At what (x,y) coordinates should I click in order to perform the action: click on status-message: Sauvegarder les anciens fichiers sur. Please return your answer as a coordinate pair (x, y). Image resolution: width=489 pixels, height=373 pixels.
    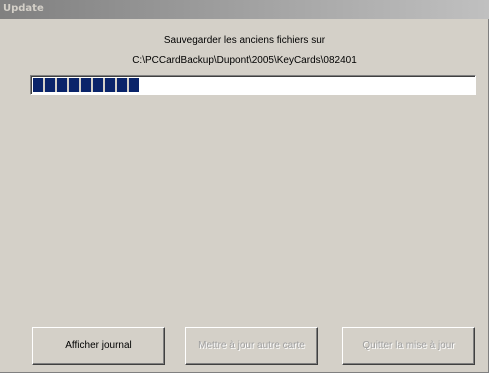
    Looking at the image, I should click on (244, 40).